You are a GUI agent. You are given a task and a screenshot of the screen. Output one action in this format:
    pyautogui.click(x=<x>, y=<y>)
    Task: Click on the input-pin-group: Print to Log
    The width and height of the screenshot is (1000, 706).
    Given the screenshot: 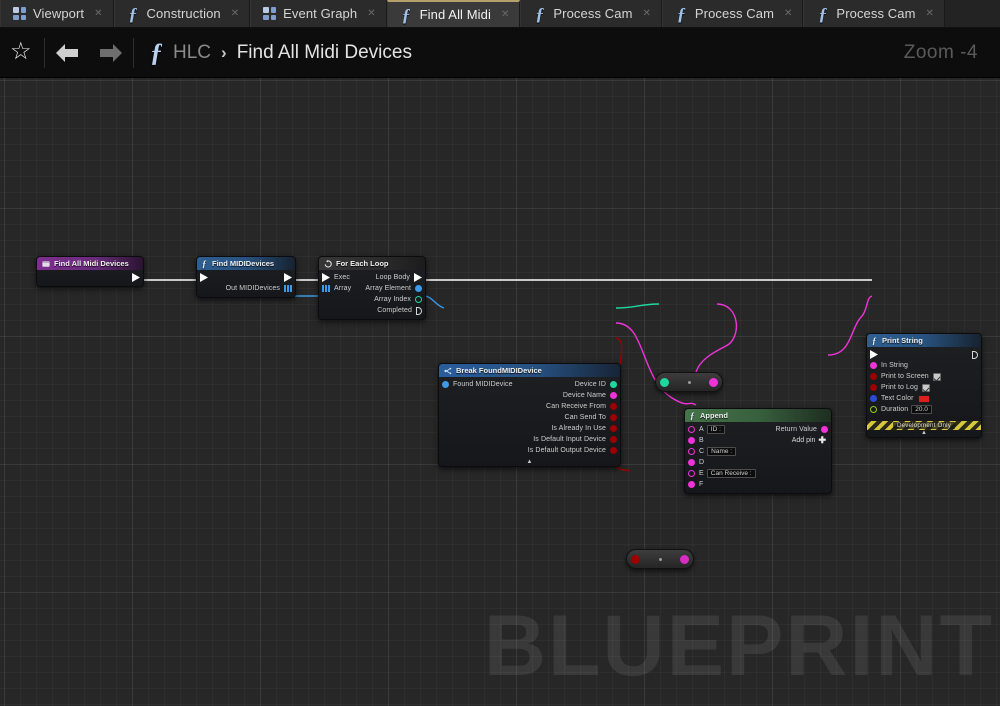 What is the action you would take?
    pyautogui.click(x=924, y=387)
    